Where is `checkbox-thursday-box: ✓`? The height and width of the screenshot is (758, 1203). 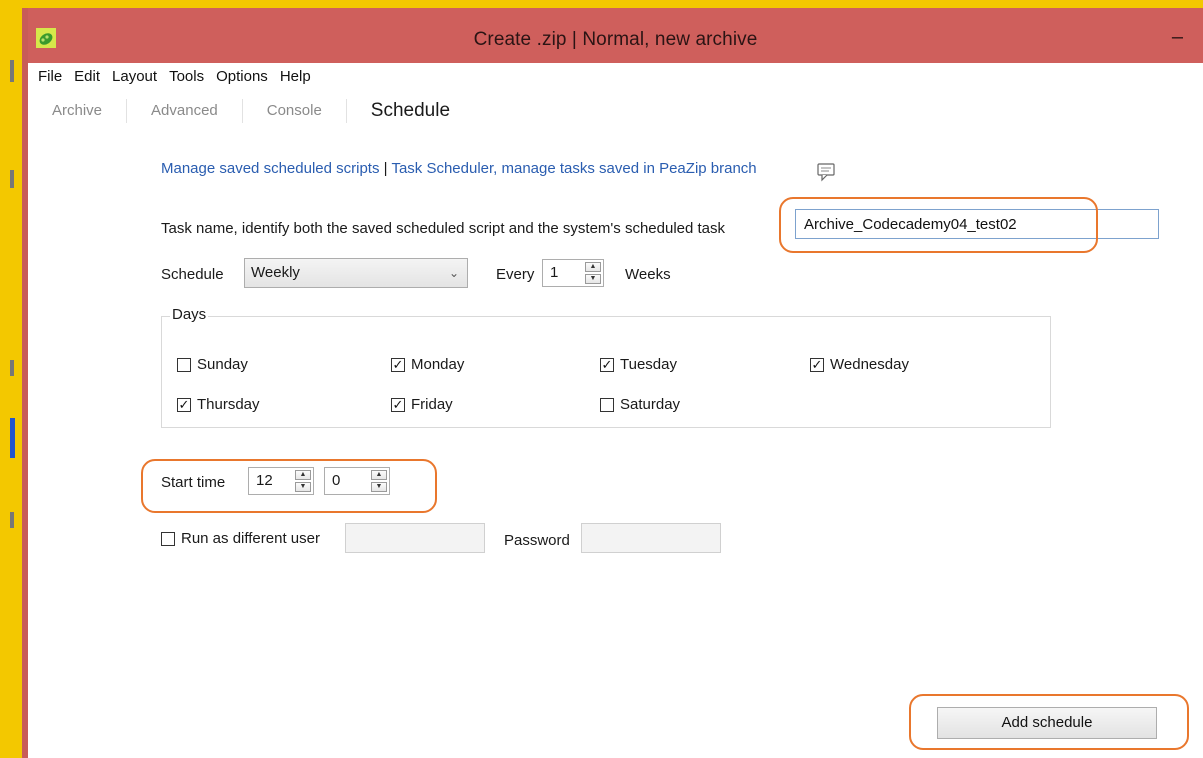 checkbox-thursday-box: ✓ is located at coordinates (184, 404).